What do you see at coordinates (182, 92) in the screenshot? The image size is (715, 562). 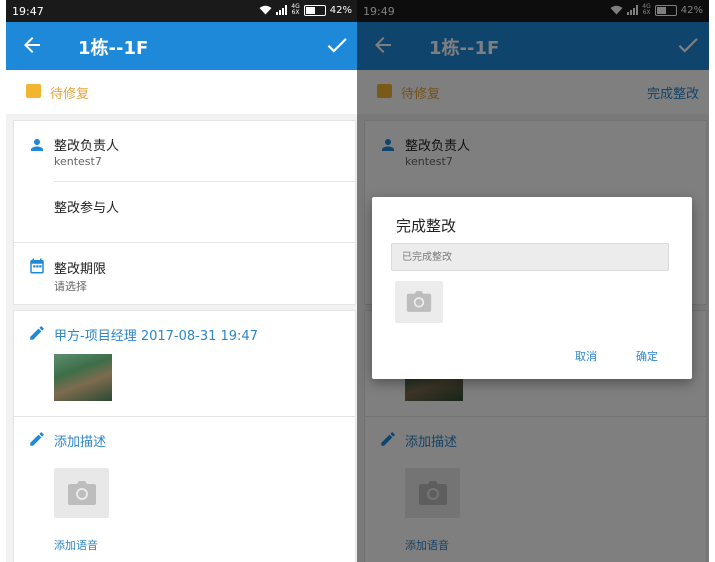 I see `status-row: 待修复` at bounding box center [182, 92].